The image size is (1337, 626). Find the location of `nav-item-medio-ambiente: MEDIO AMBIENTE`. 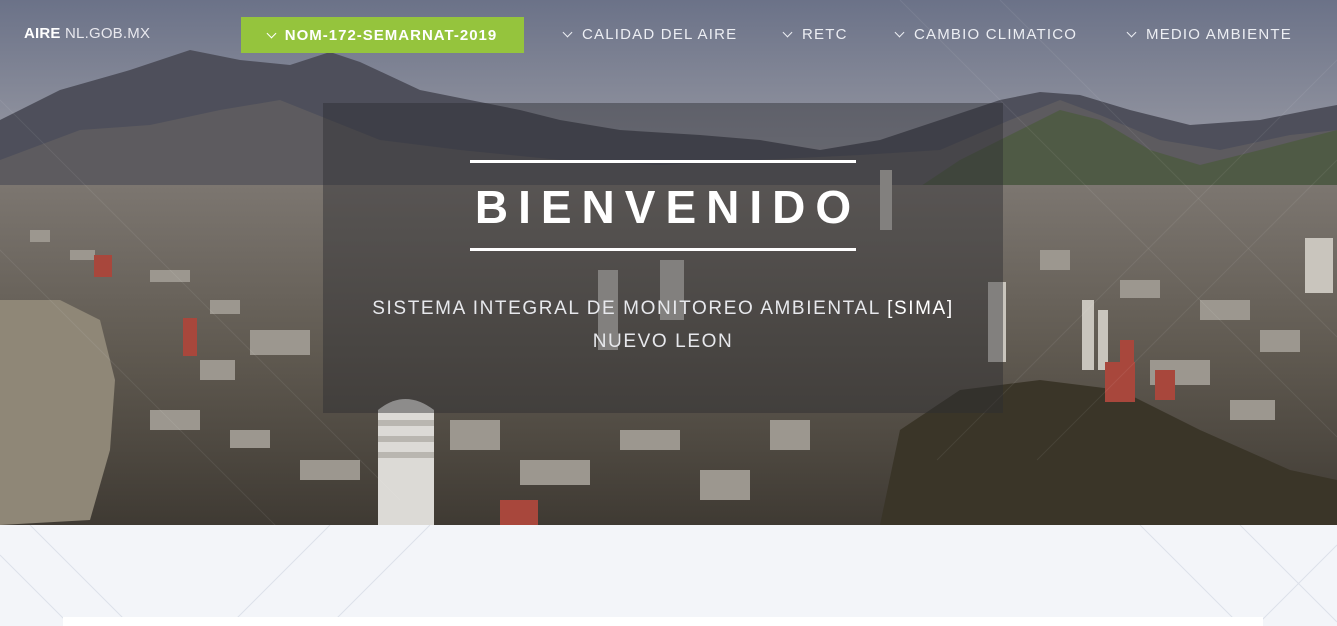

nav-item-medio-ambiente: MEDIO AMBIENTE is located at coordinates (1209, 34).